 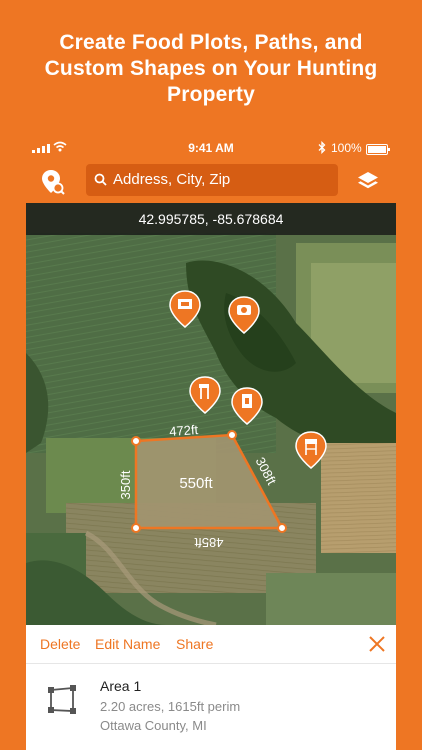 I want to click on area-location: Ottawa County, MI, so click(x=153, y=725).